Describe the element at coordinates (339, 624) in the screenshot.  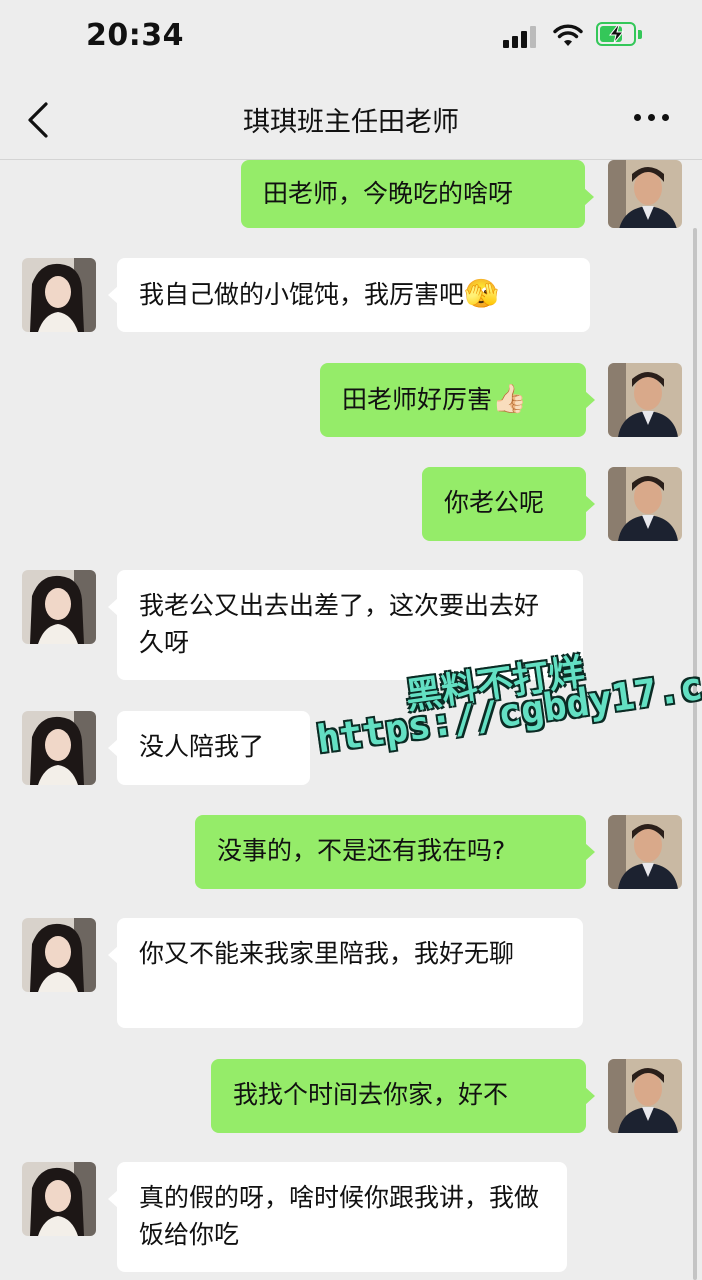
I see `message-text: 我老公又出去出差了，这次要出去好久呀` at that location.